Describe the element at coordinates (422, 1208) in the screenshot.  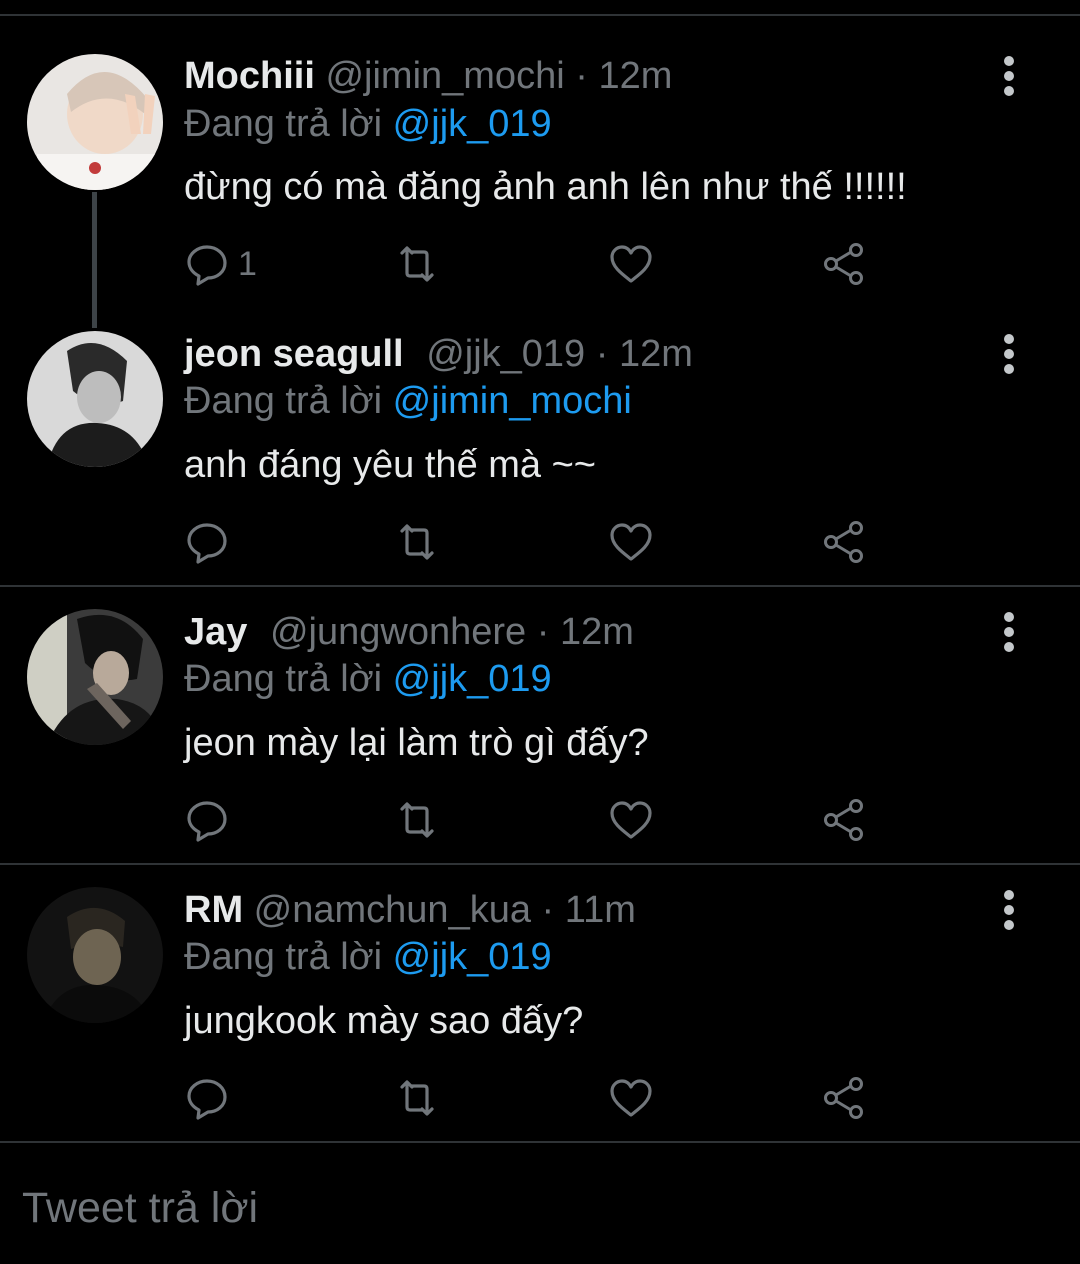
I see `reply-input` at that location.